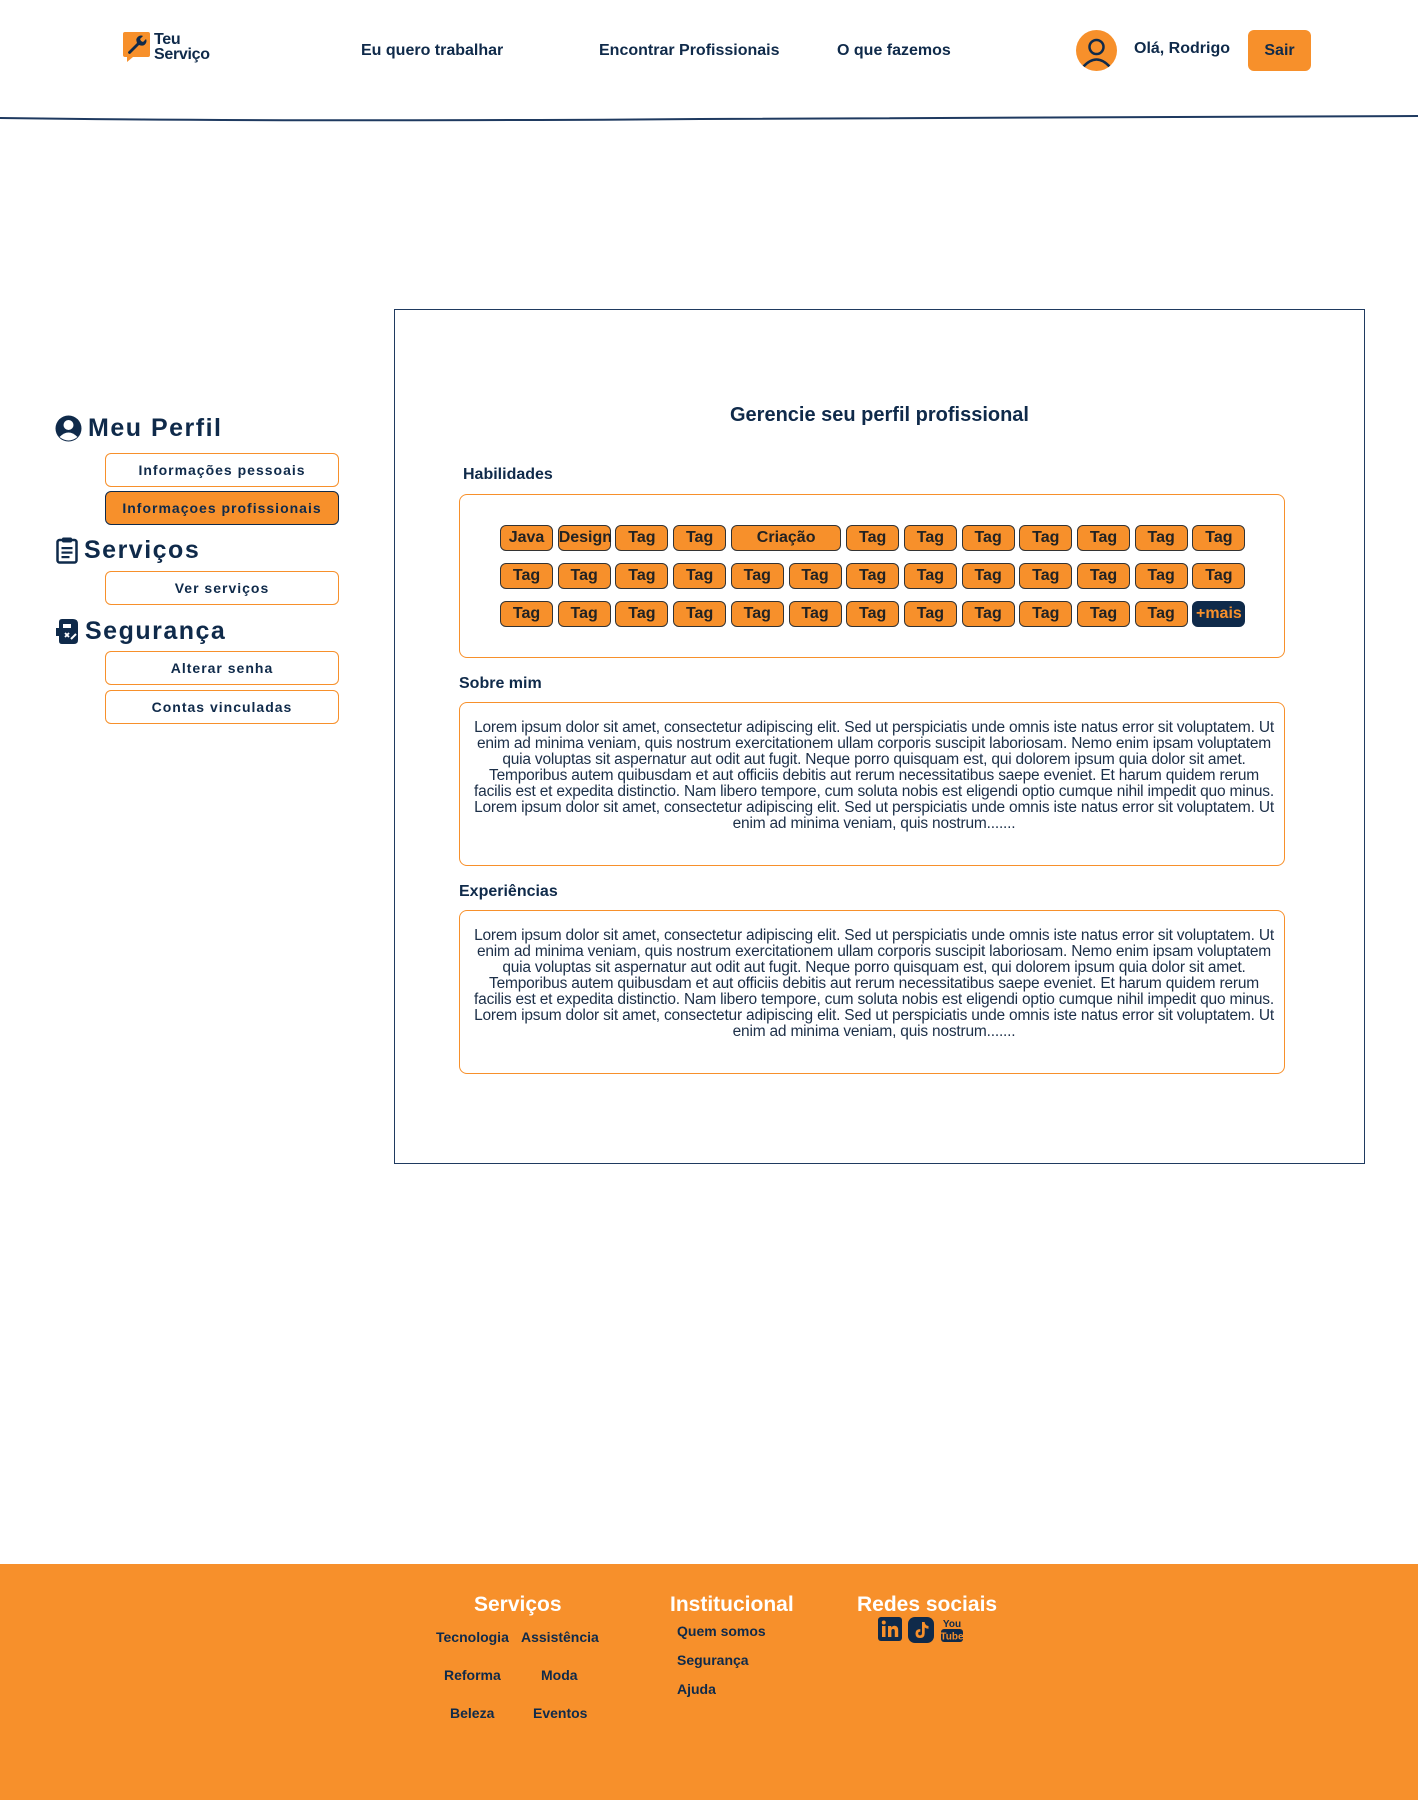 The image size is (1418, 1800). Describe the element at coordinates (584, 538) in the screenshot. I see `skill-tag: Design` at that location.